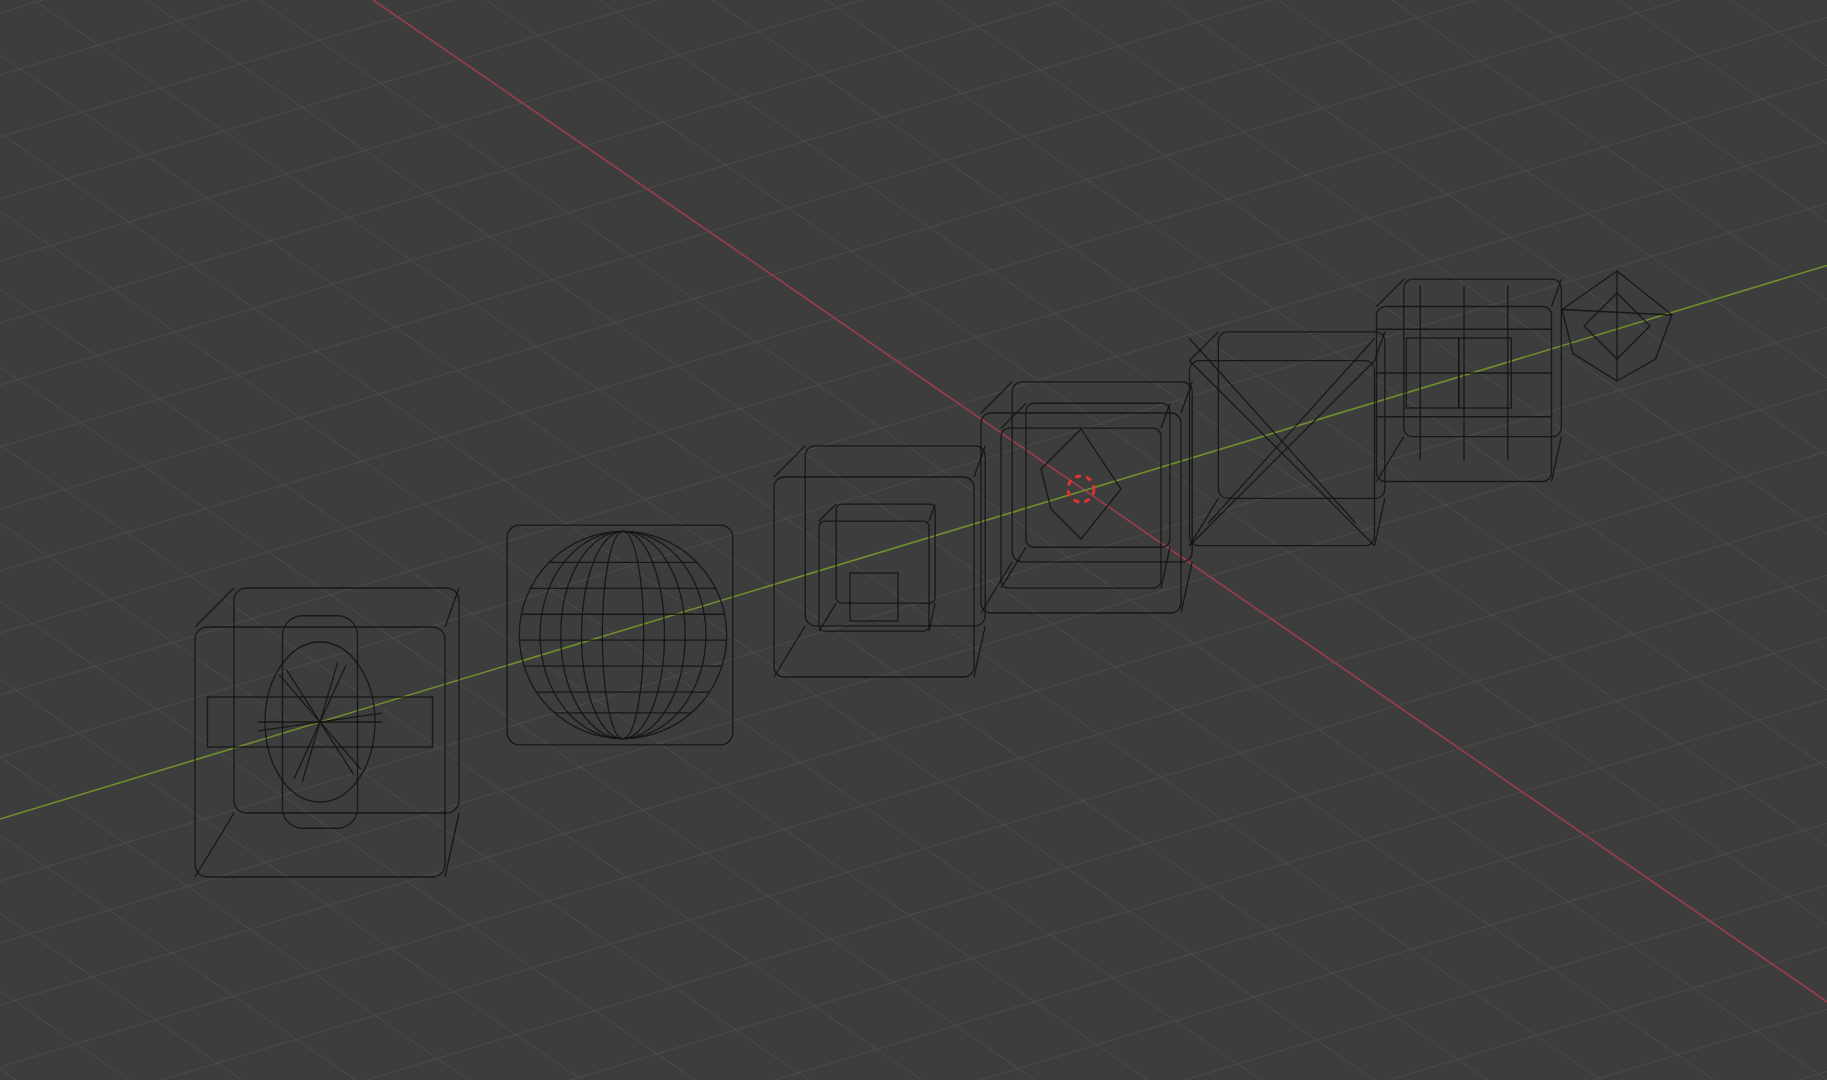 The height and width of the screenshot is (1080, 1827). I want to click on 3d-cursor-icon, so click(1081, 489).